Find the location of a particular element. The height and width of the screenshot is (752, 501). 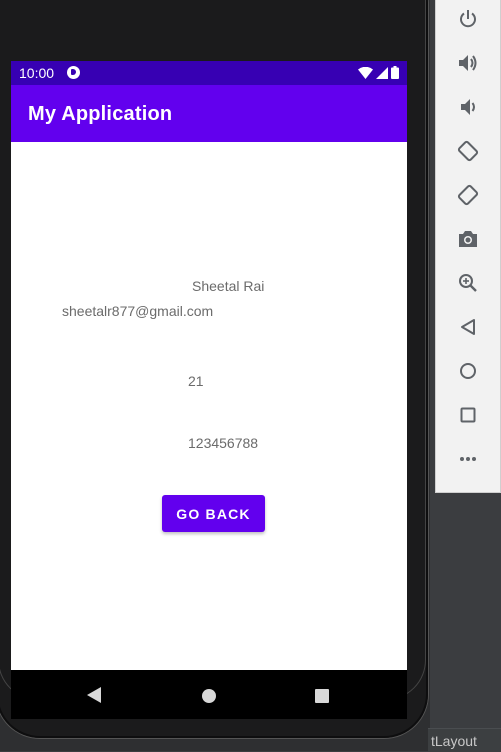

status-bar: 10:00 is located at coordinates (209, 73).